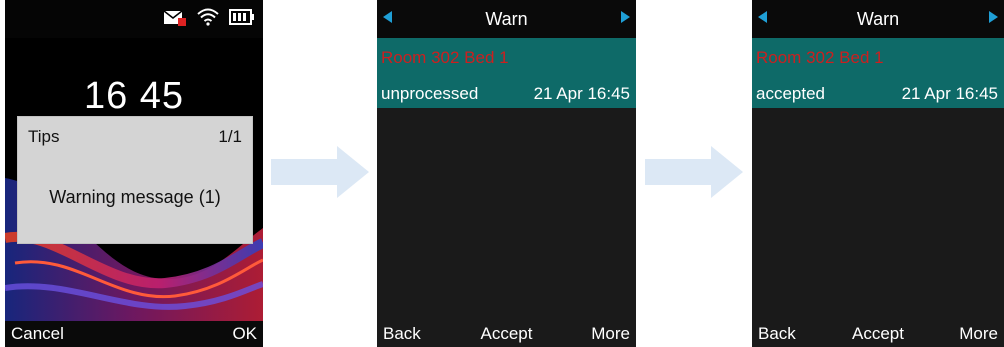 Image resolution: width=1004 pixels, height=347 pixels. I want to click on cancel-softkey: Cancel, so click(37, 334).